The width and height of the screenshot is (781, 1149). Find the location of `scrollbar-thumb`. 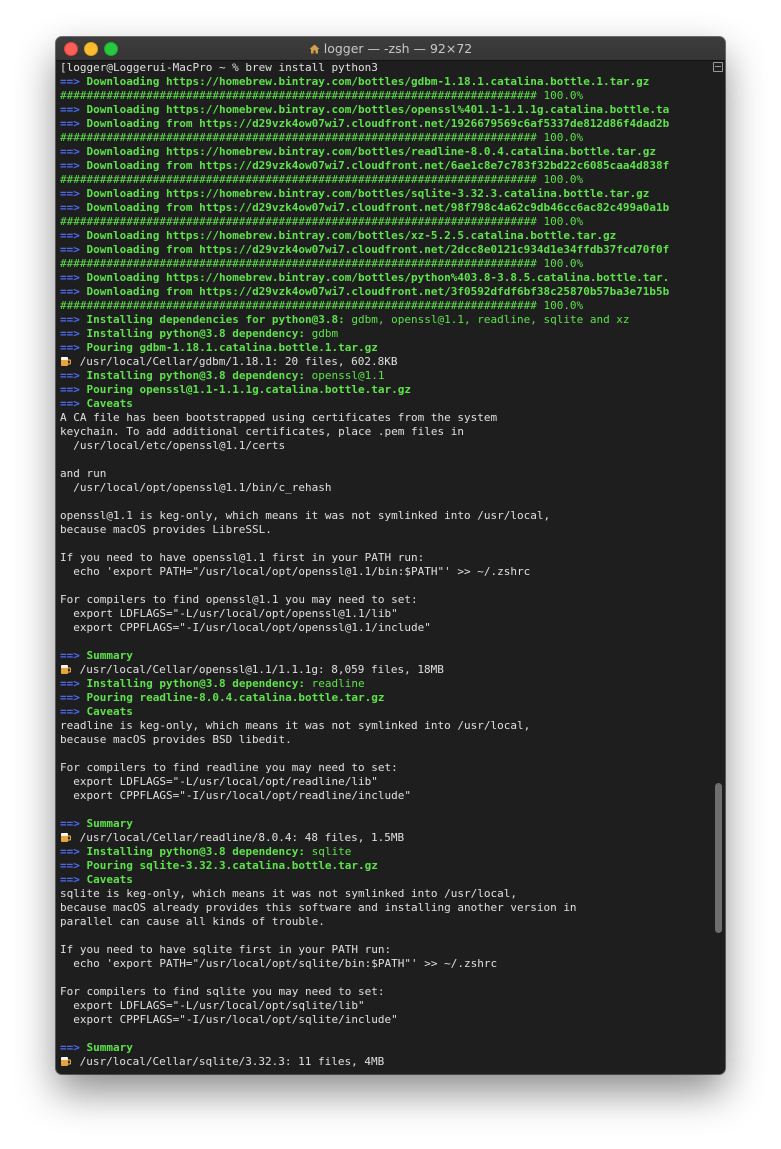

scrollbar-thumb is located at coordinates (718, 858).